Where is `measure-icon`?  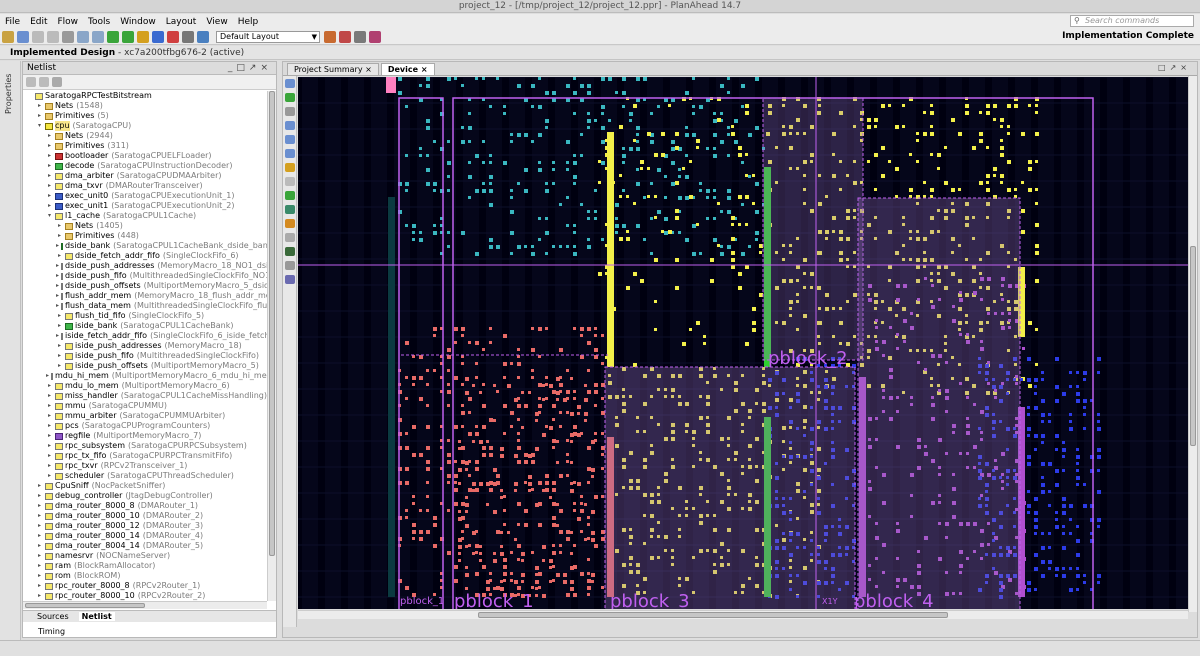 measure-icon is located at coordinates (290, 265).